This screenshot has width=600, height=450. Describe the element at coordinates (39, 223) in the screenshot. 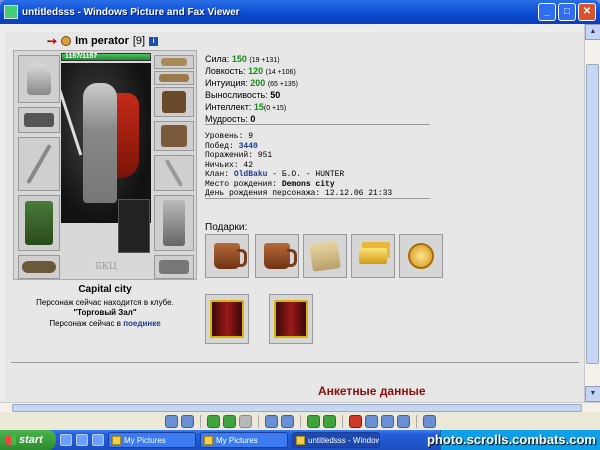

I see `armor-slot-icon` at that location.